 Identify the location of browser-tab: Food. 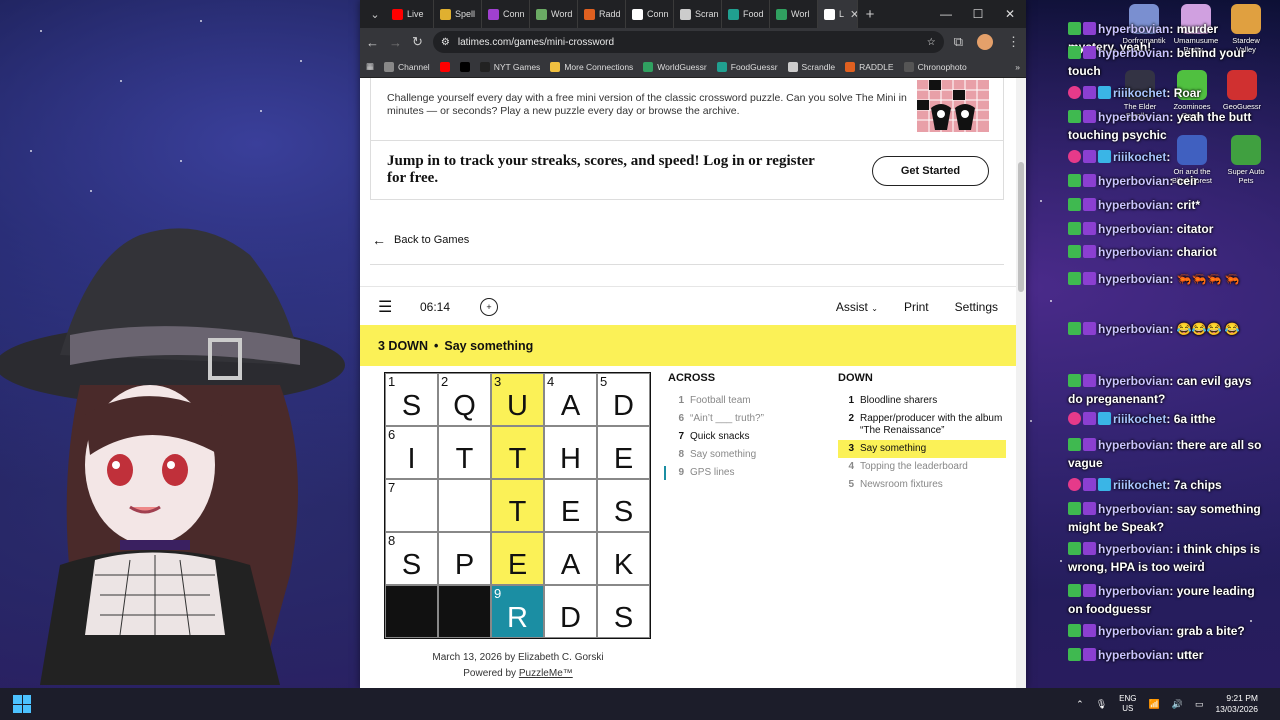
(746, 14).